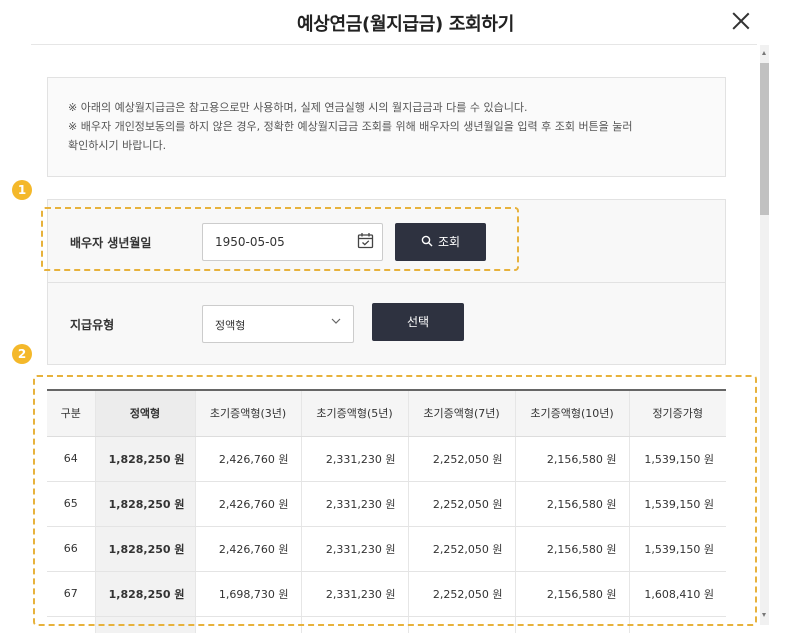 The image size is (811, 633). I want to click on age-cell: 65, so click(71, 504).